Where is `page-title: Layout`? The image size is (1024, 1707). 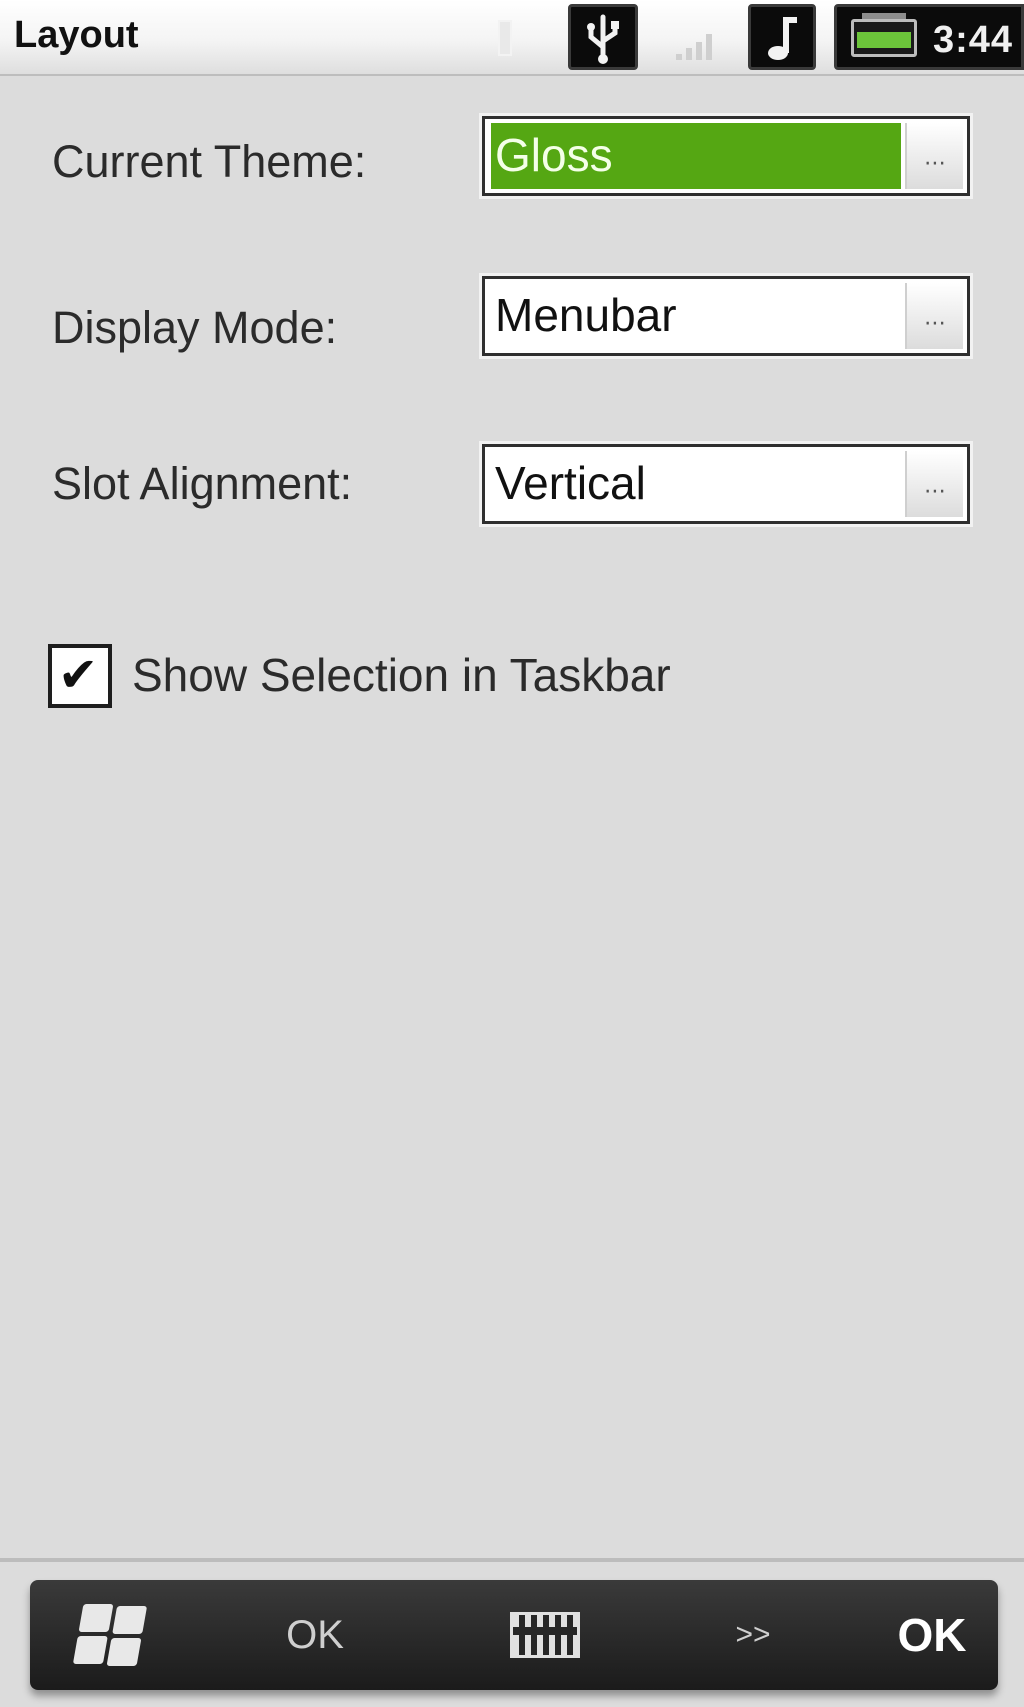
page-title: Layout is located at coordinates (76, 35).